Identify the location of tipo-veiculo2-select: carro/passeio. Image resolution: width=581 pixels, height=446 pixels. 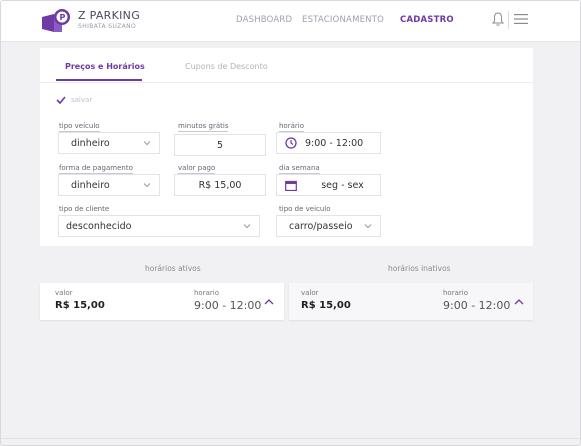
(328, 226).